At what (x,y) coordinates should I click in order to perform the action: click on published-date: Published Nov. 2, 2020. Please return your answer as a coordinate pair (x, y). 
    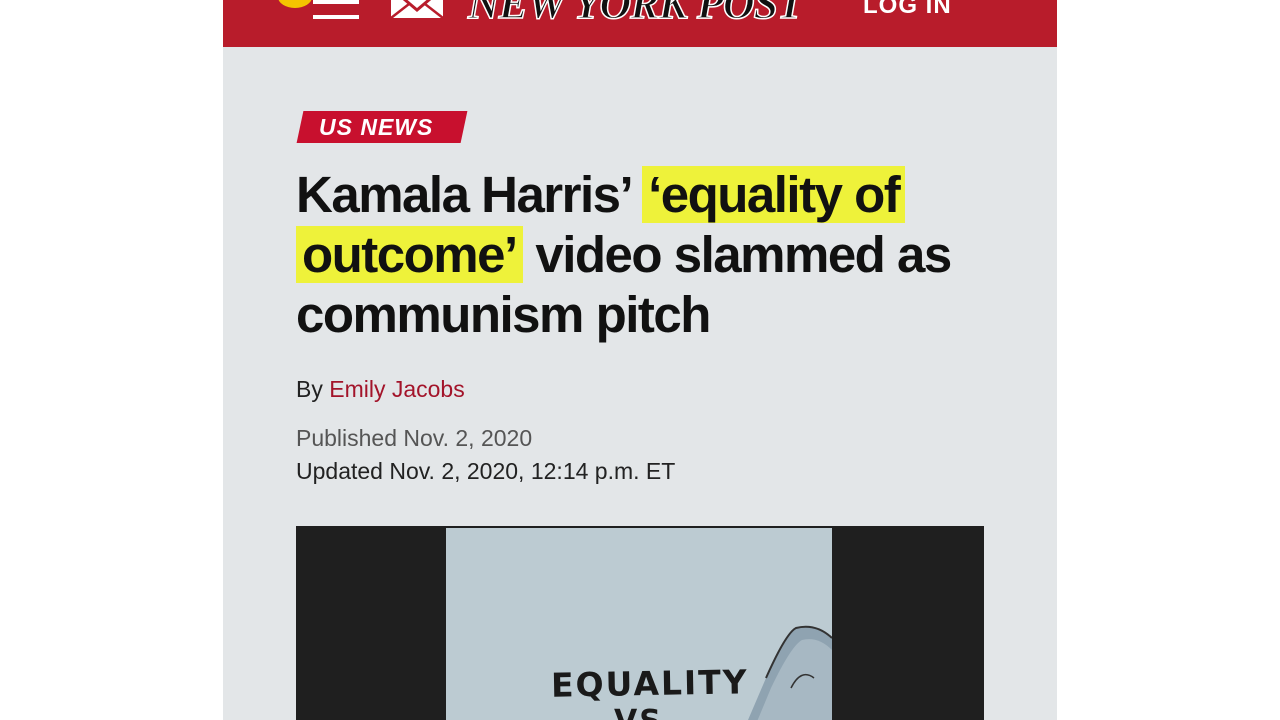
    Looking at the image, I should click on (414, 438).